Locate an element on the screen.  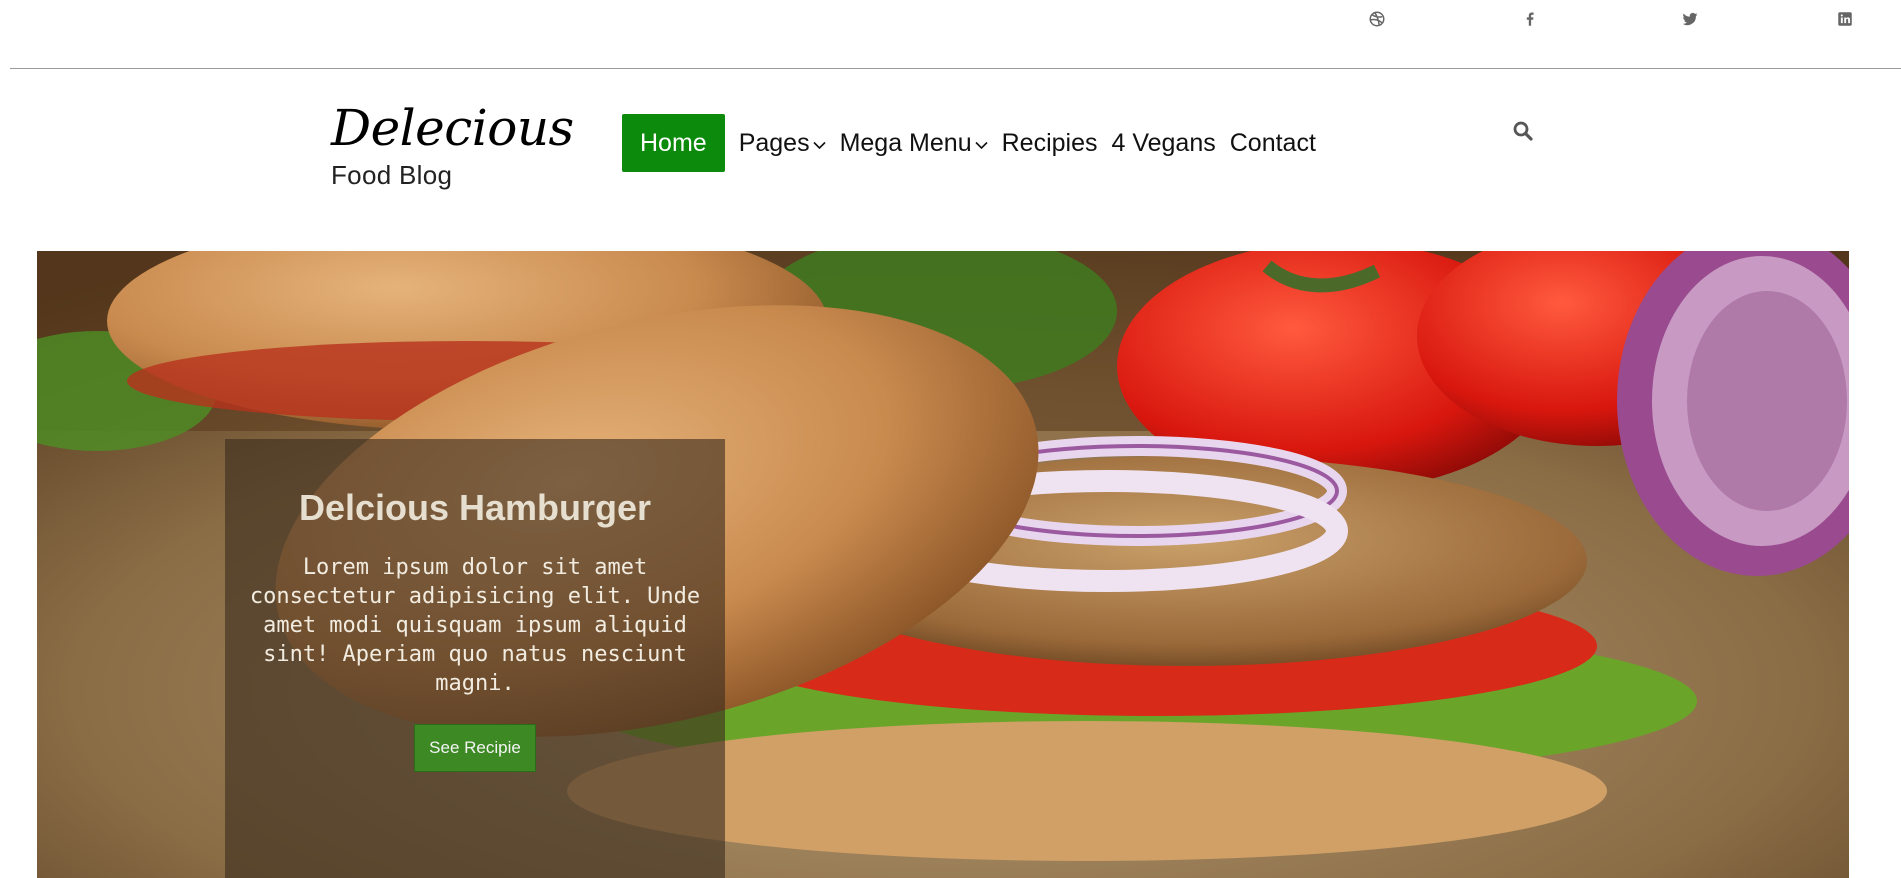
nav-item-recipies: Recipies is located at coordinates (1050, 143).